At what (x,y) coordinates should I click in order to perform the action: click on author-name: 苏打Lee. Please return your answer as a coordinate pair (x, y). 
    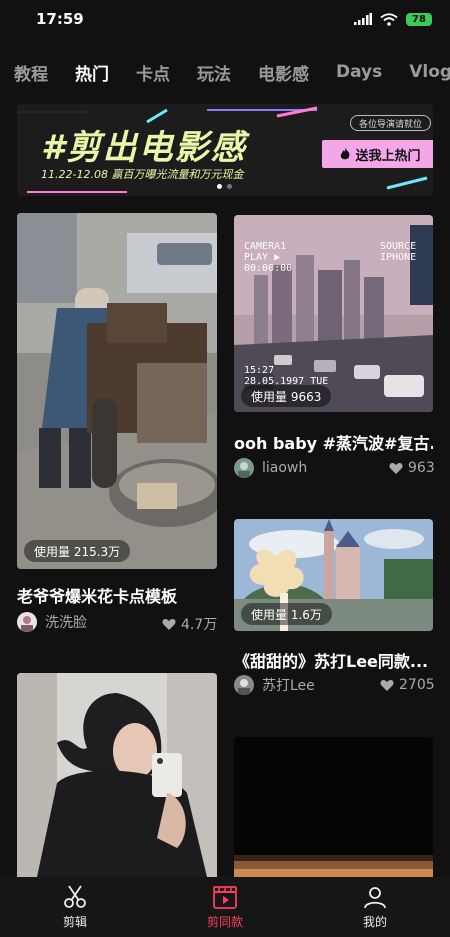
    Looking at the image, I should click on (288, 686).